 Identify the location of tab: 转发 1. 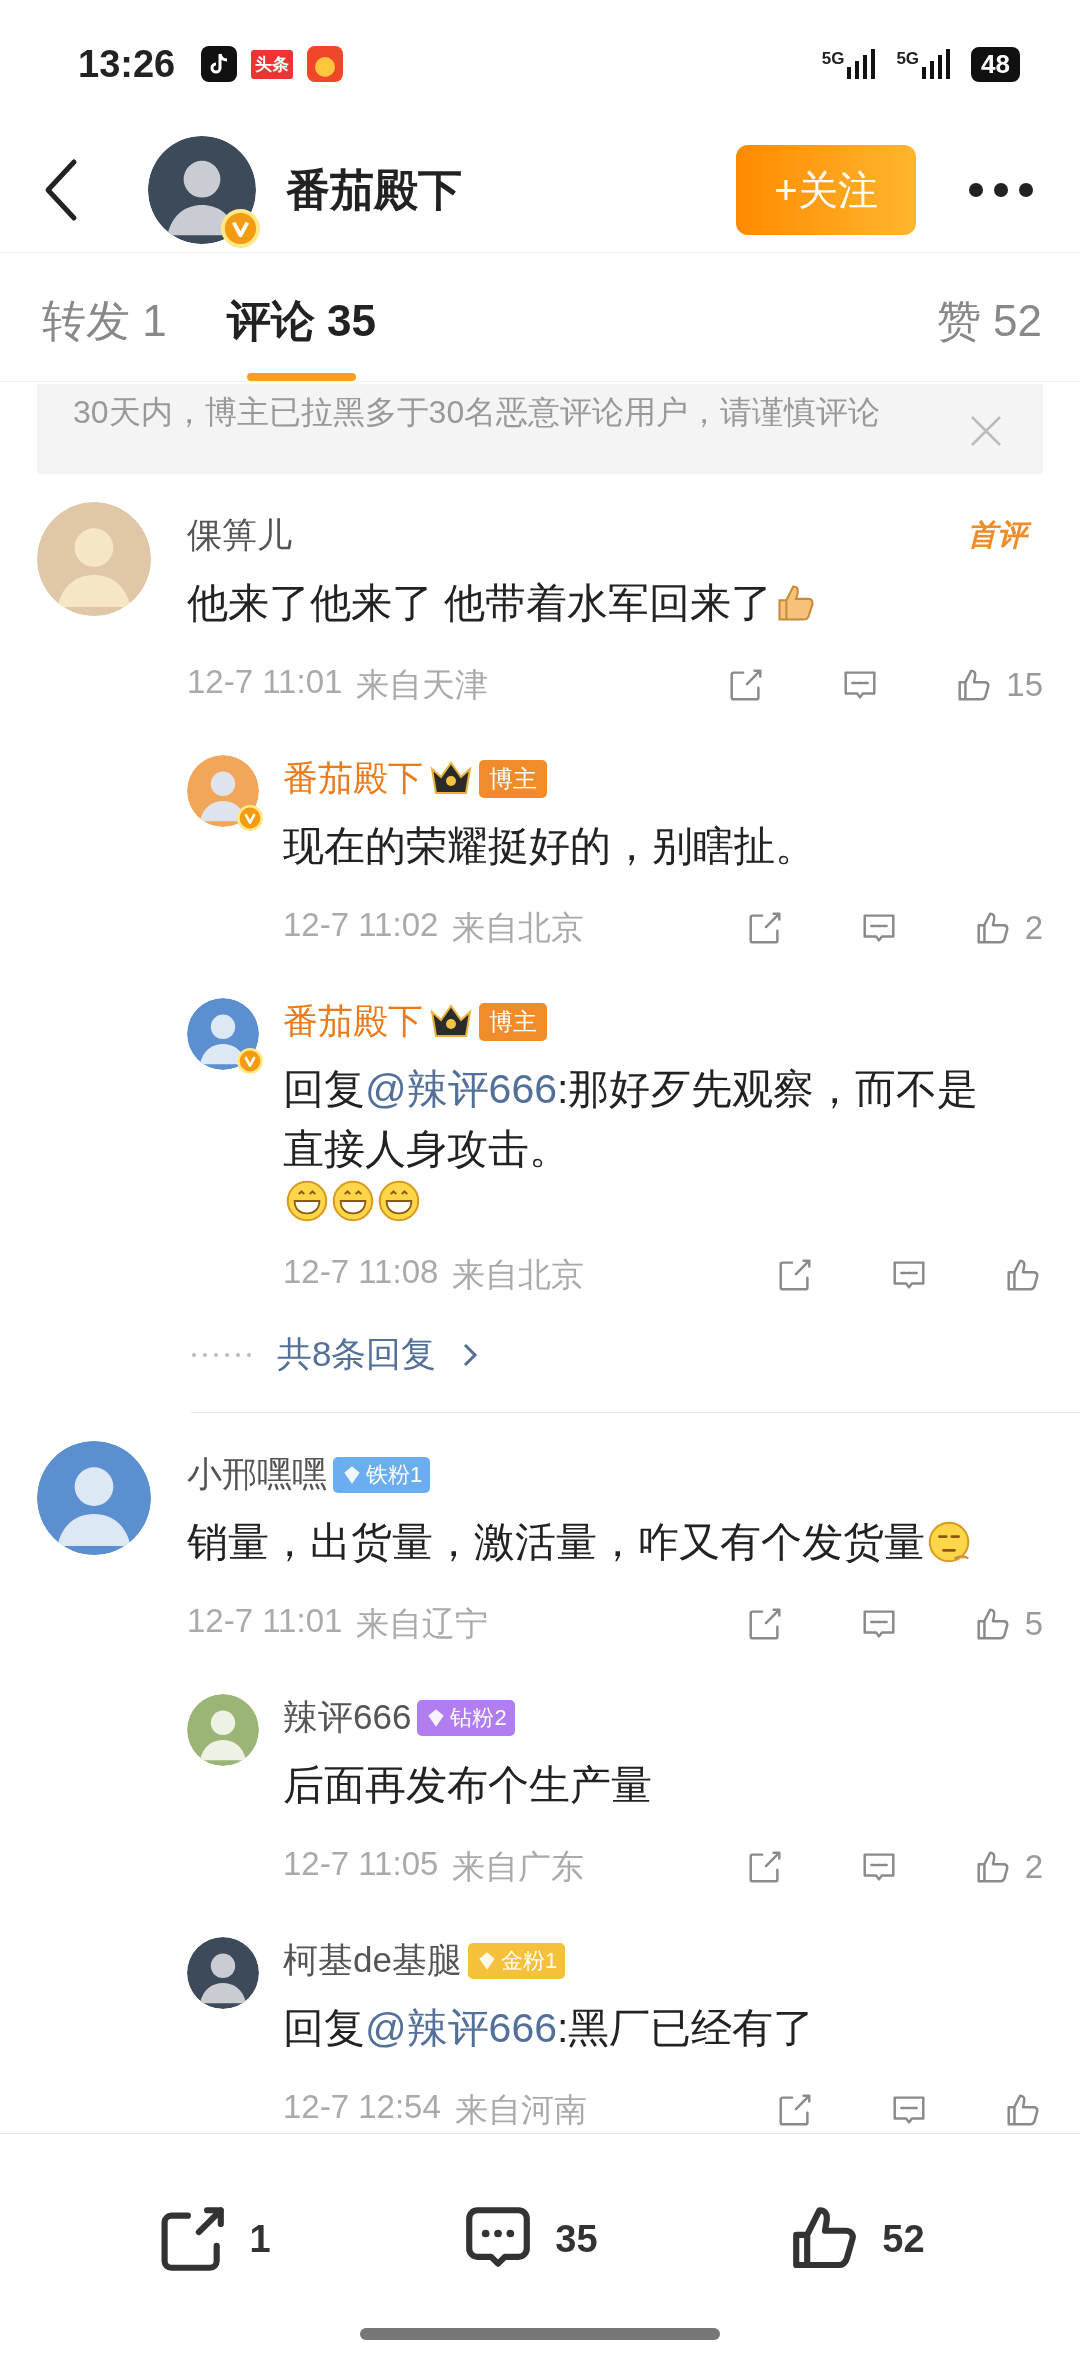
(104, 323).